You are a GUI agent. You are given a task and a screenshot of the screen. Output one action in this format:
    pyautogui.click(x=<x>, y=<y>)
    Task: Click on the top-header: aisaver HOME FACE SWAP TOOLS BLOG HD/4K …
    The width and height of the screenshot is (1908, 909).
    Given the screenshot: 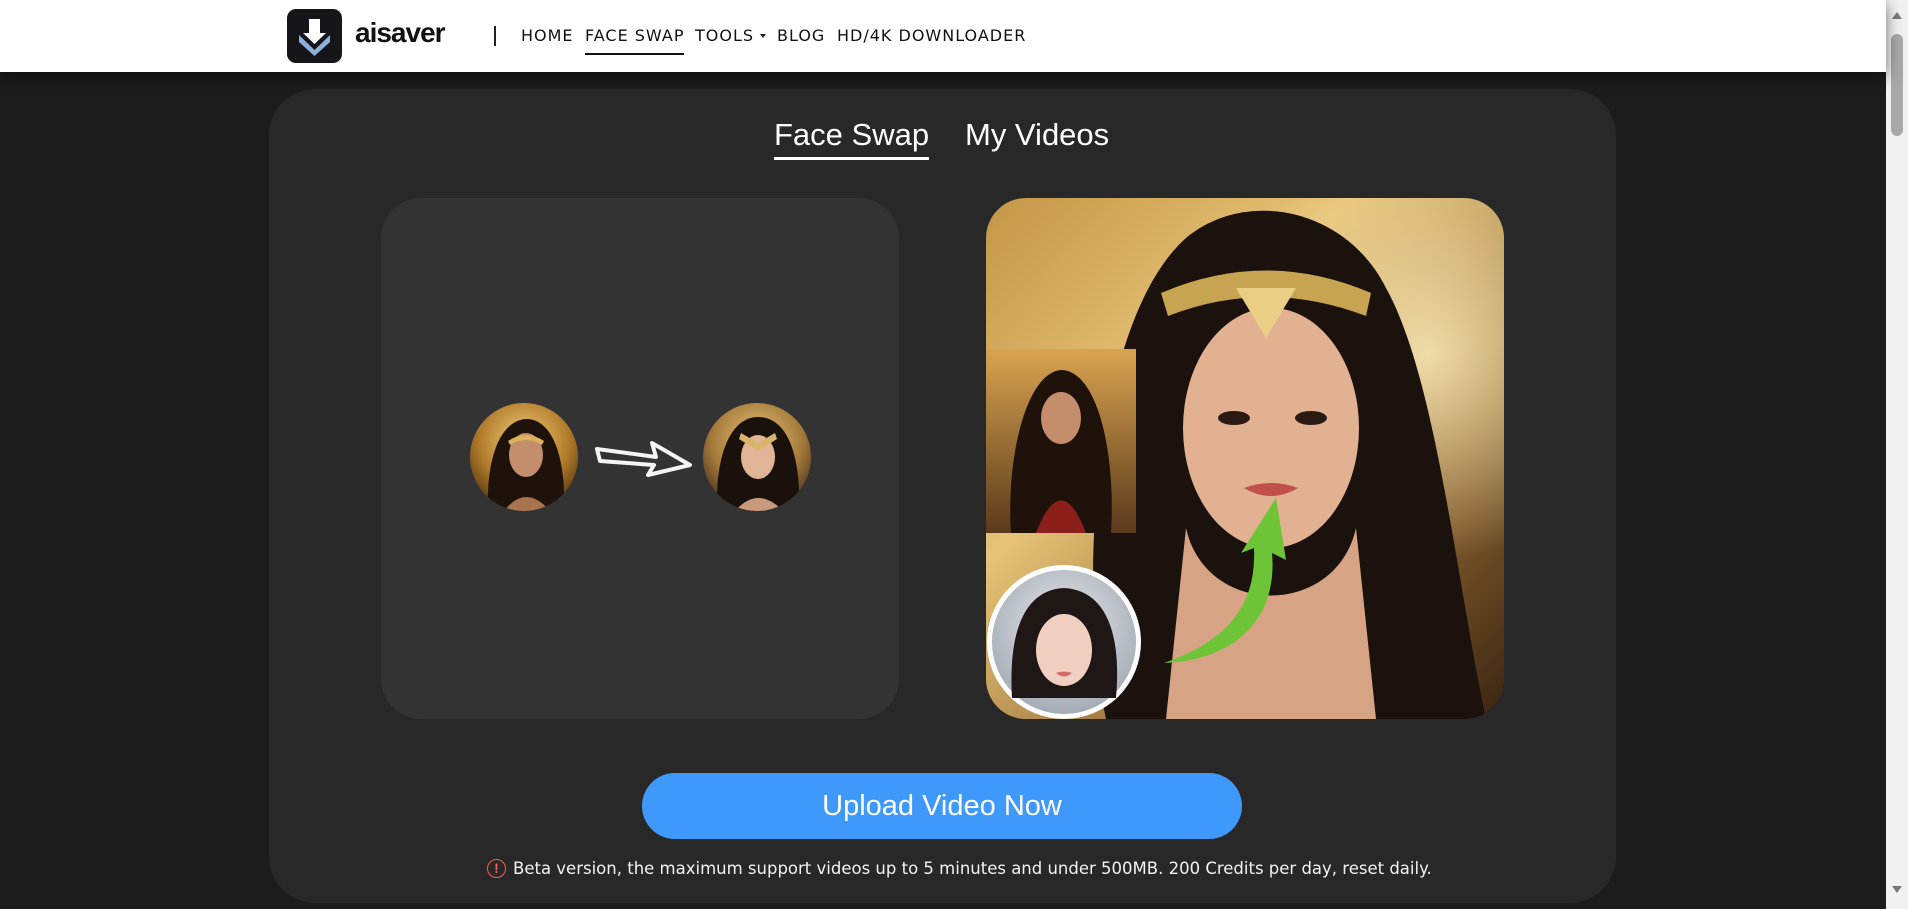 What is the action you would take?
    pyautogui.click(x=943, y=36)
    